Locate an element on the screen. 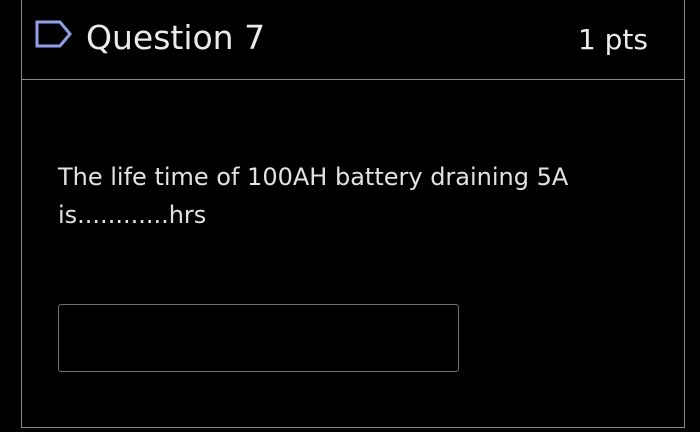  question-points: 1 pts is located at coordinates (612, 39).